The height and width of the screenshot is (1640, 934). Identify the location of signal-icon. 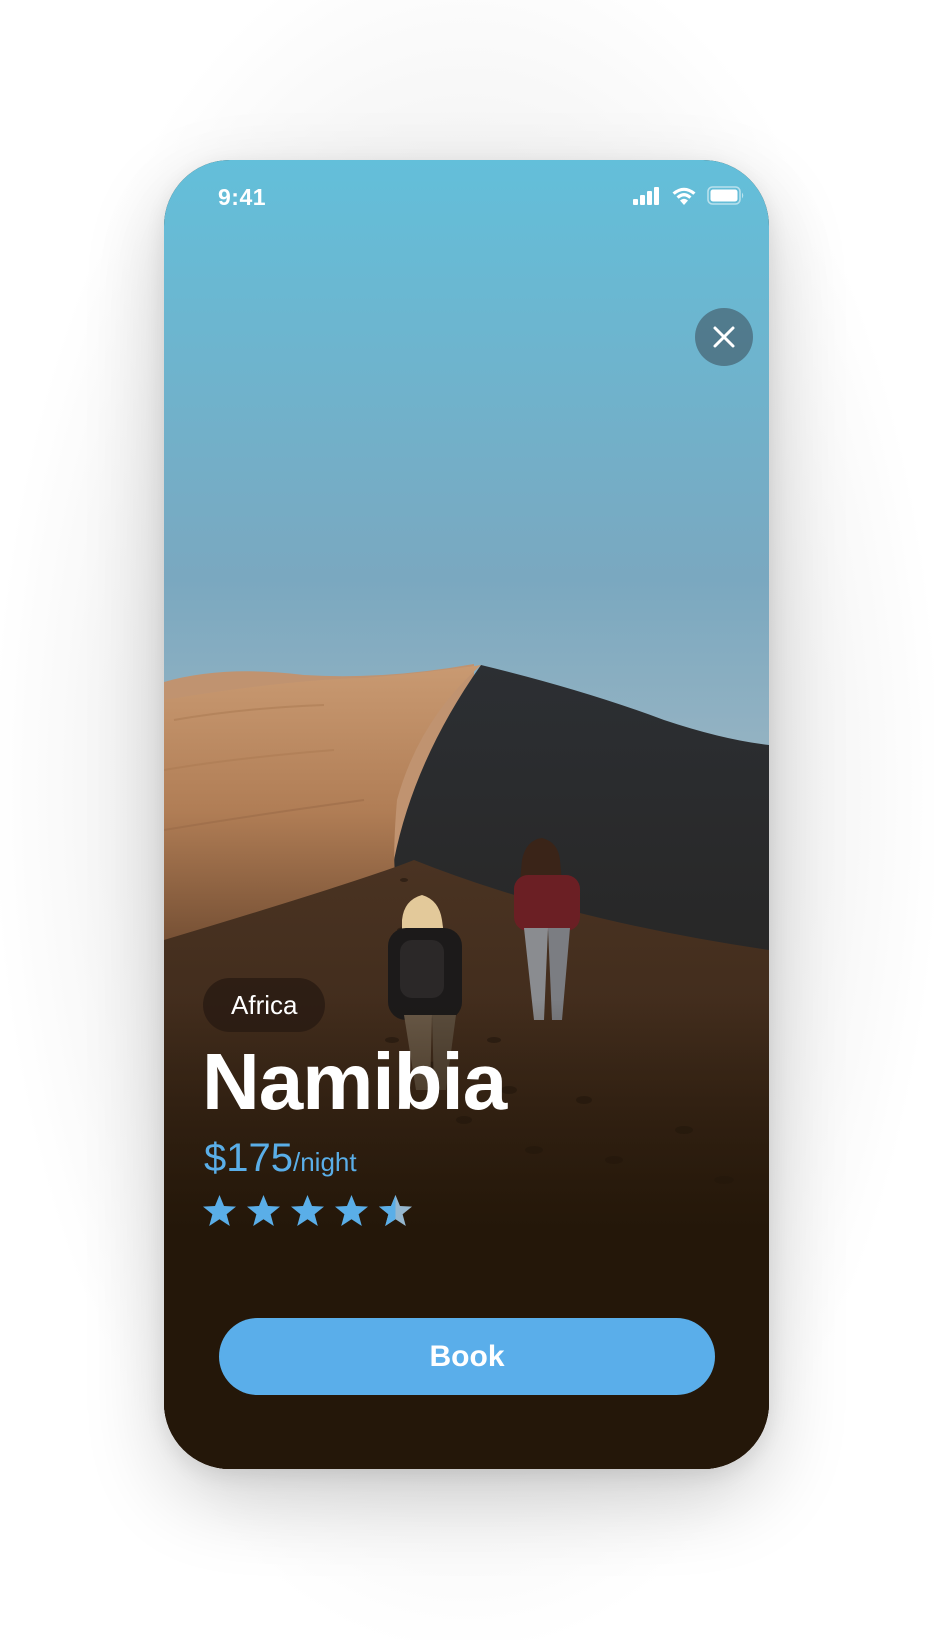
(646, 195).